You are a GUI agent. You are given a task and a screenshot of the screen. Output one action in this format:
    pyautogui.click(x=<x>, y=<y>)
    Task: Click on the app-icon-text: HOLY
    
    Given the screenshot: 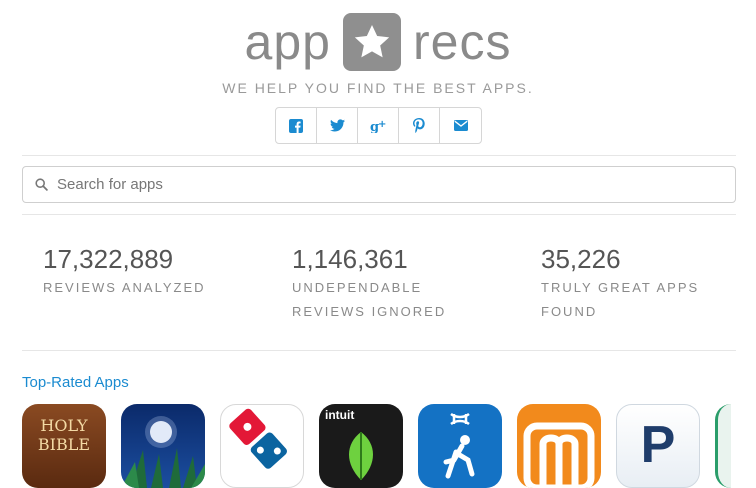 What is the action you would take?
    pyautogui.click(x=64, y=425)
    